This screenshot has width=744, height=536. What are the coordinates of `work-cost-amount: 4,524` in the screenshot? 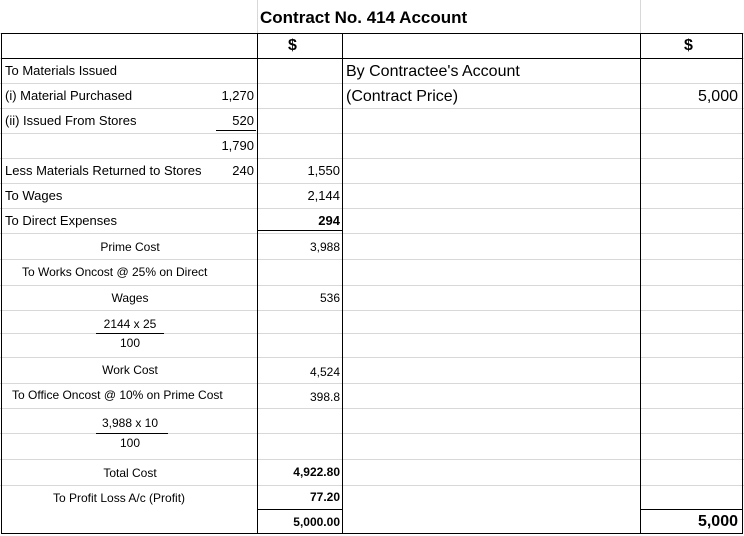 It's located at (324, 372).